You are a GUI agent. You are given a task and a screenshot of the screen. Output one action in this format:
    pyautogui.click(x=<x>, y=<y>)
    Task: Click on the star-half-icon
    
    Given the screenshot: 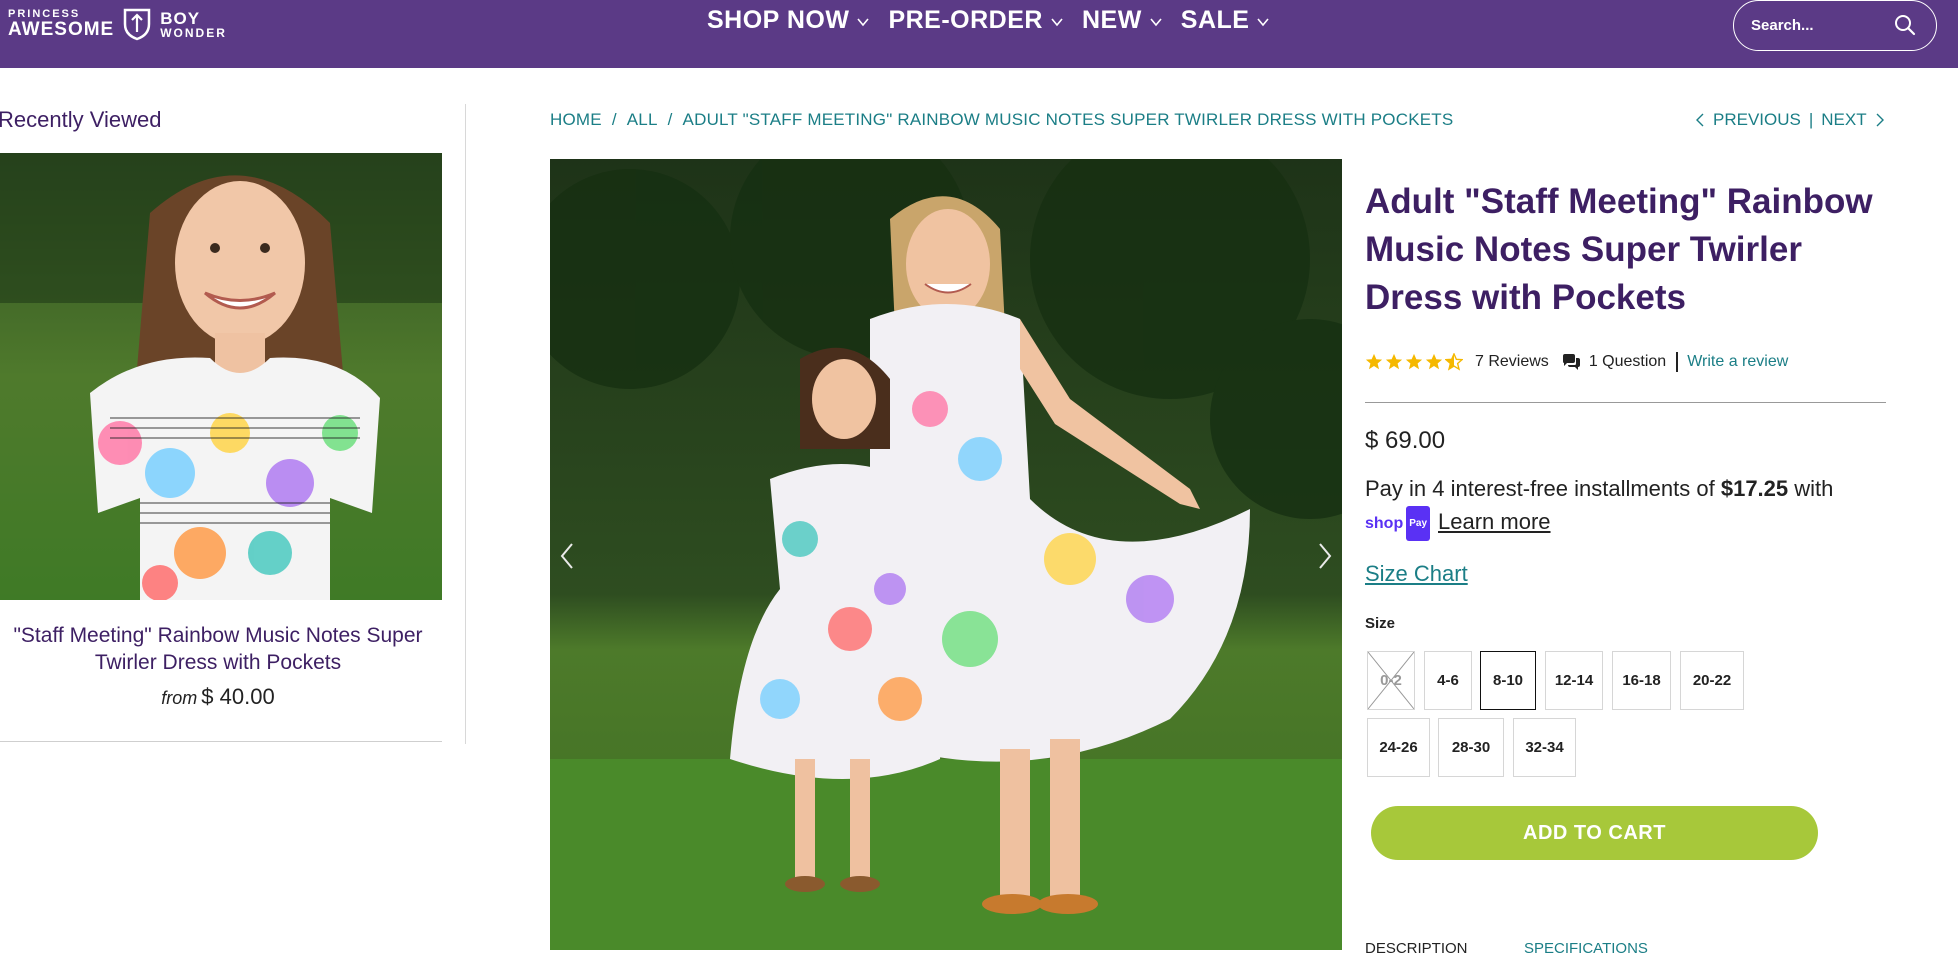 What is the action you would take?
    pyautogui.click(x=1454, y=362)
    